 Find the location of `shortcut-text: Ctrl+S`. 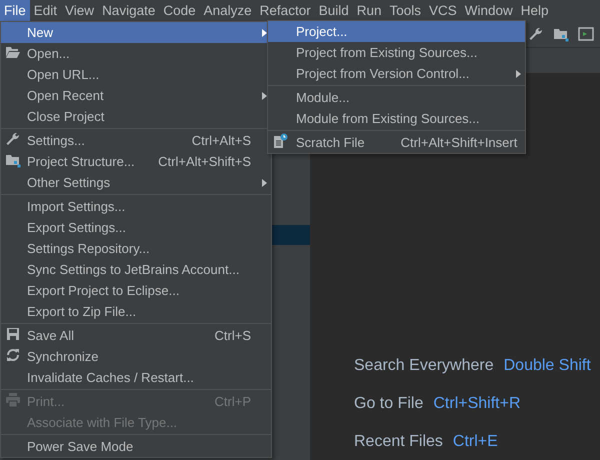

shortcut-text: Ctrl+S is located at coordinates (232, 335).